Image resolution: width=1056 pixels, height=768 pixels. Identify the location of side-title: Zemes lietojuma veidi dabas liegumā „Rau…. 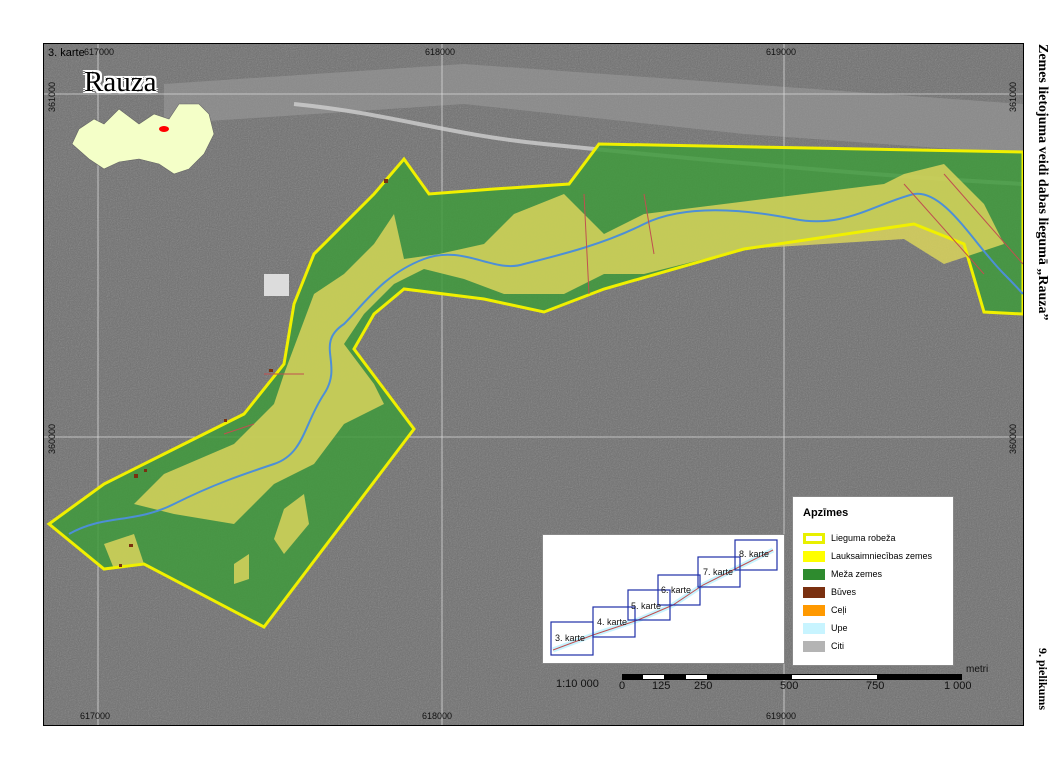
(1042, 182).